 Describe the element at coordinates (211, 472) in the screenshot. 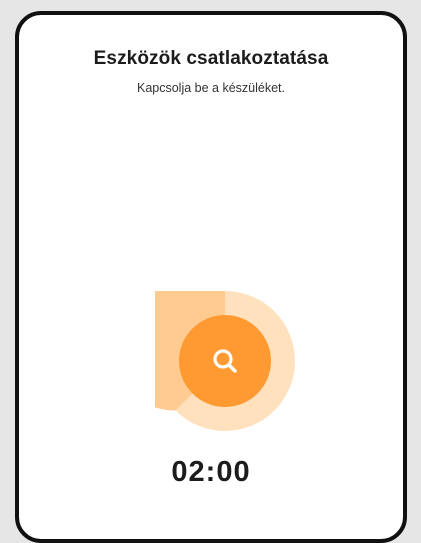

I see `countdown-timer: 02:00` at that location.